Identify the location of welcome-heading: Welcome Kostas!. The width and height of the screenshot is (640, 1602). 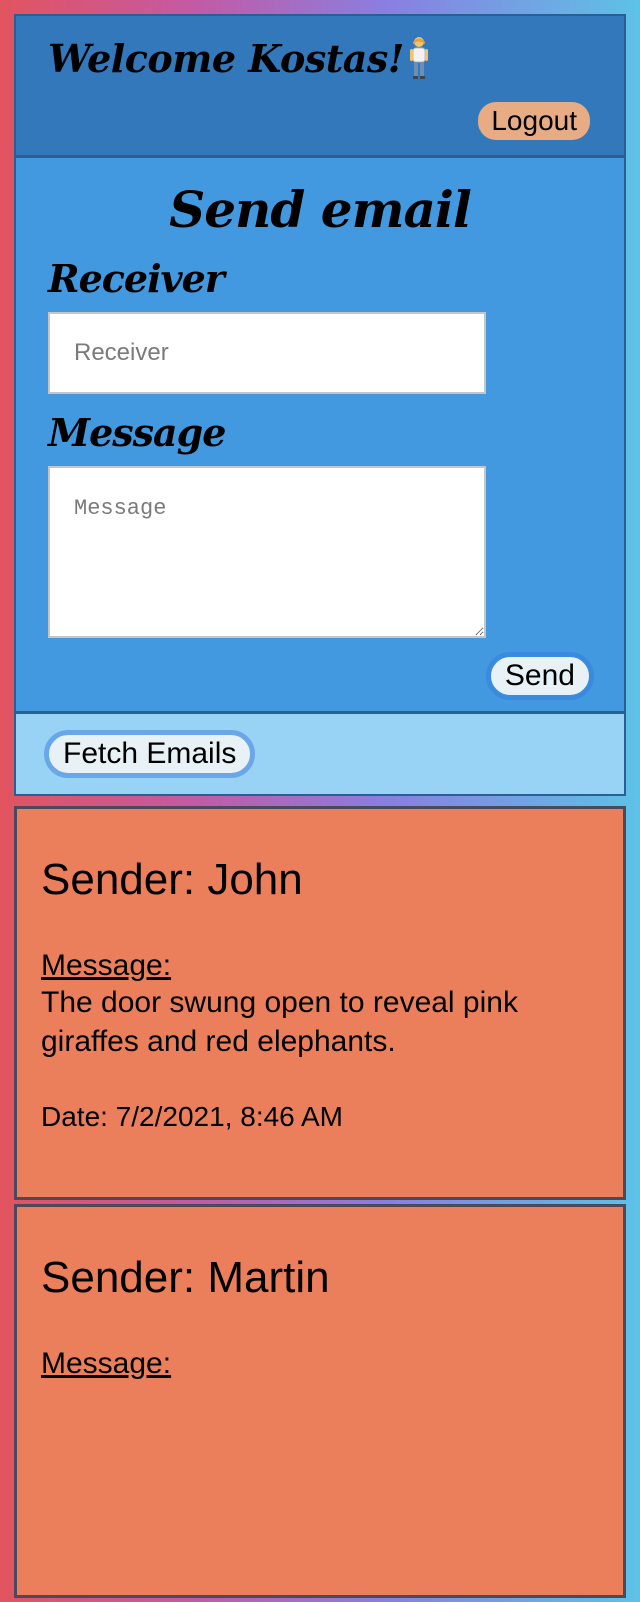
(239, 62).